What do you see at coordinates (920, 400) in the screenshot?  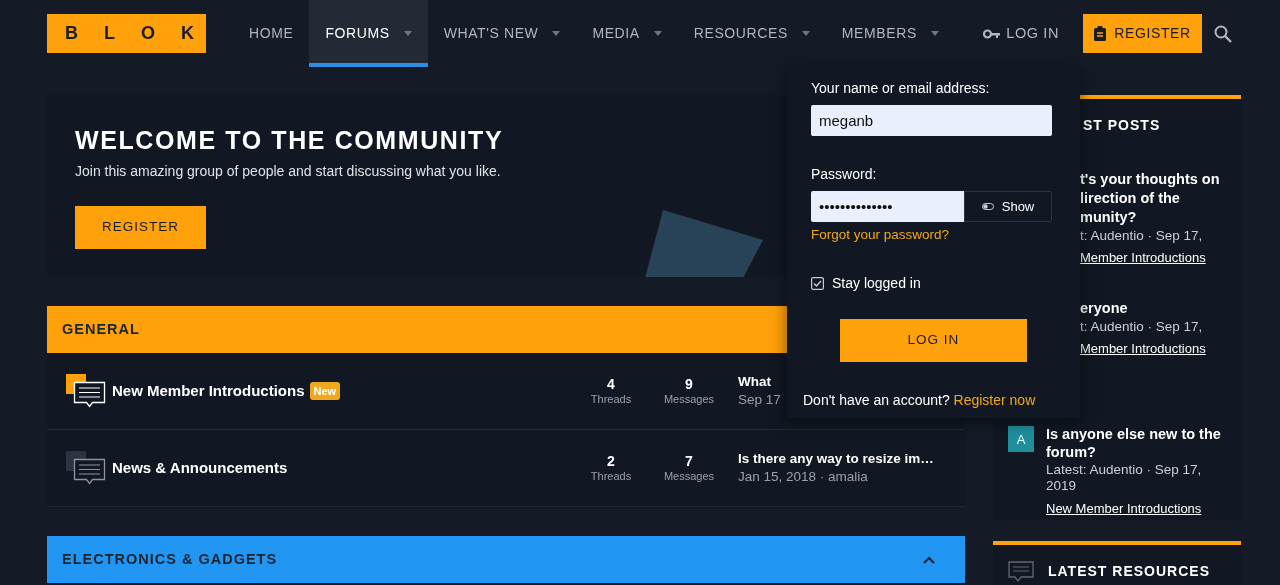 I see `signup-prompt: Don't have an account? Register now` at bounding box center [920, 400].